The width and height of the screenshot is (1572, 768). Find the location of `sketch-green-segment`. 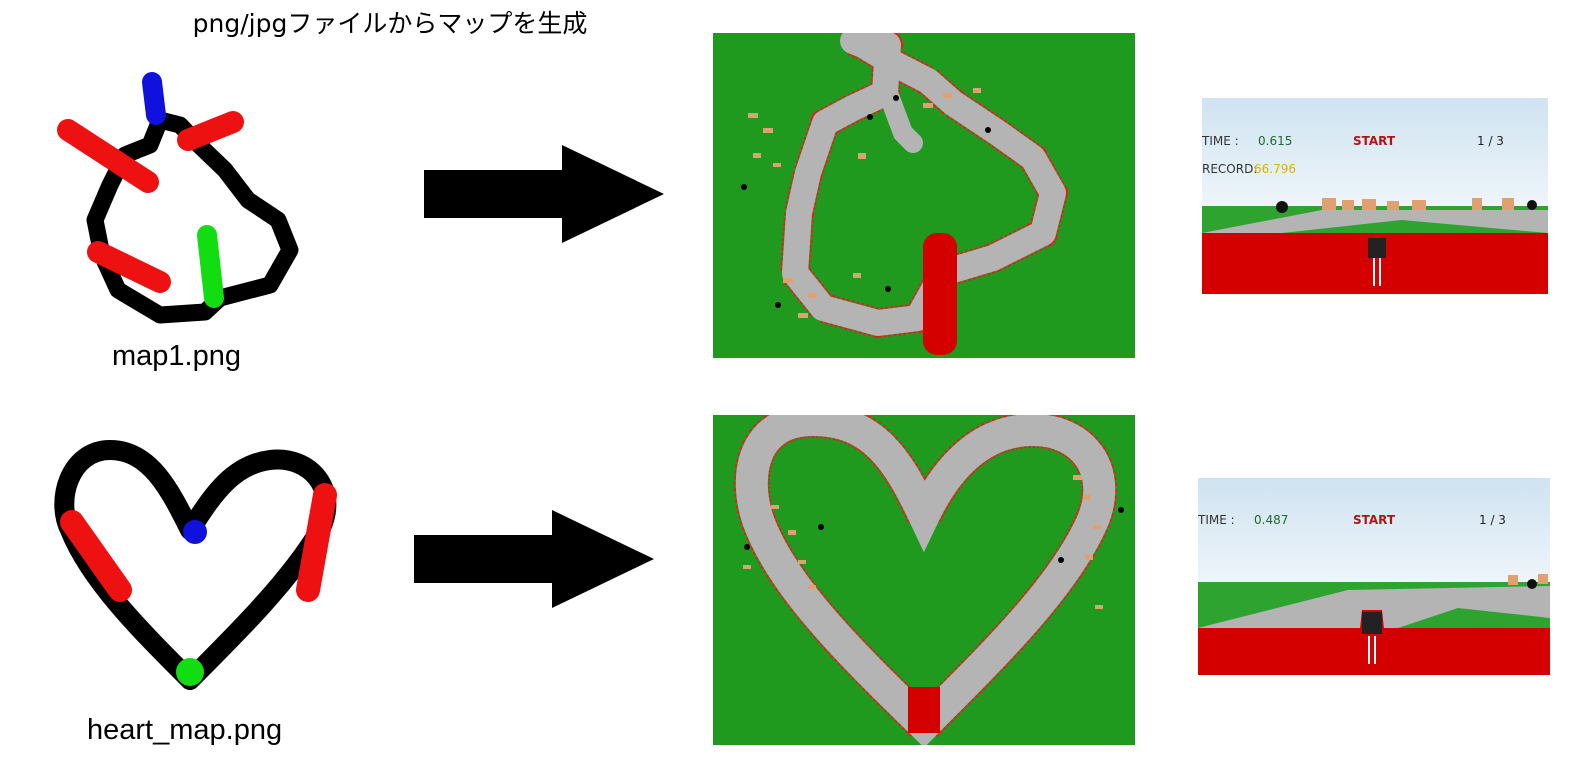

sketch-green-segment is located at coordinates (210, 266).